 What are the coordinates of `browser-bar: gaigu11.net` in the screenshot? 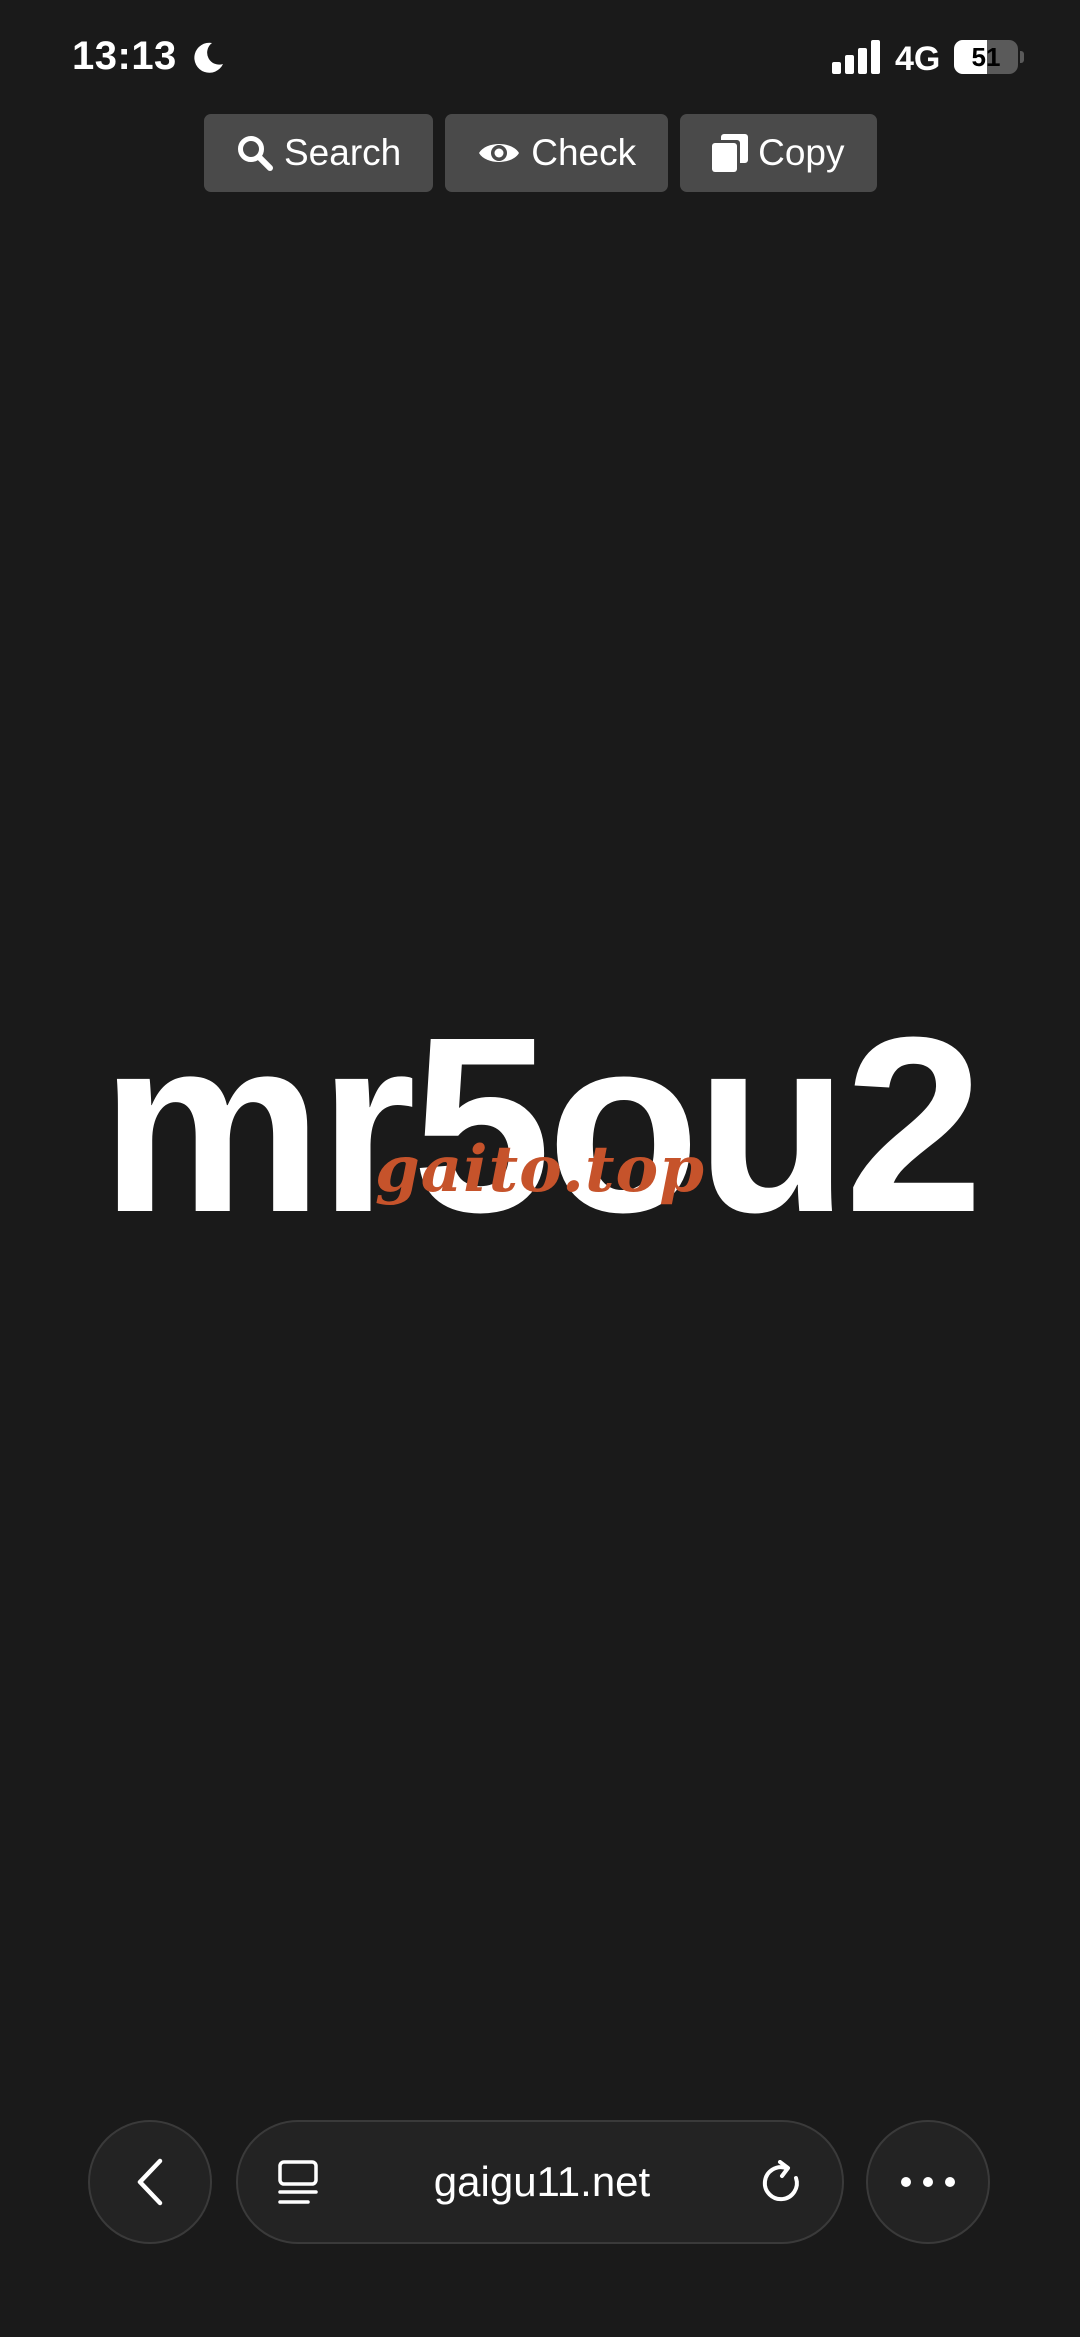 It's located at (540, 2185).